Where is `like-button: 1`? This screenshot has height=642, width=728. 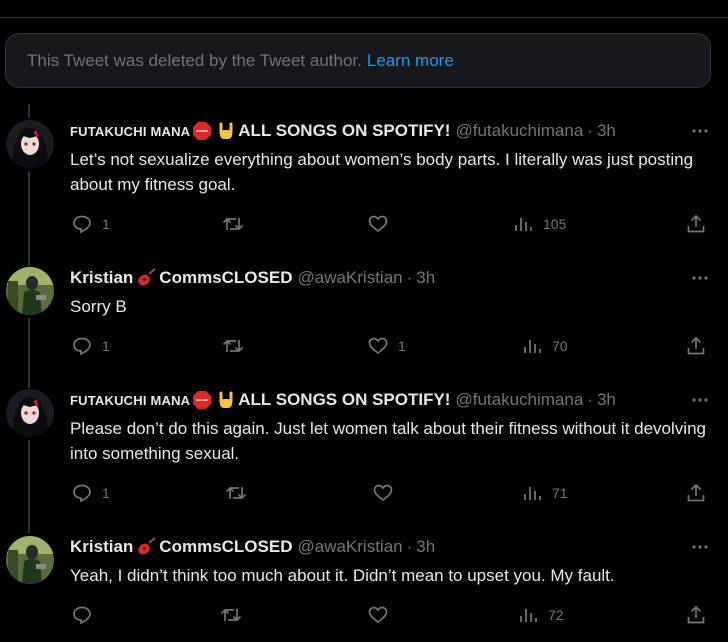
like-button: 1 is located at coordinates (387, 346).